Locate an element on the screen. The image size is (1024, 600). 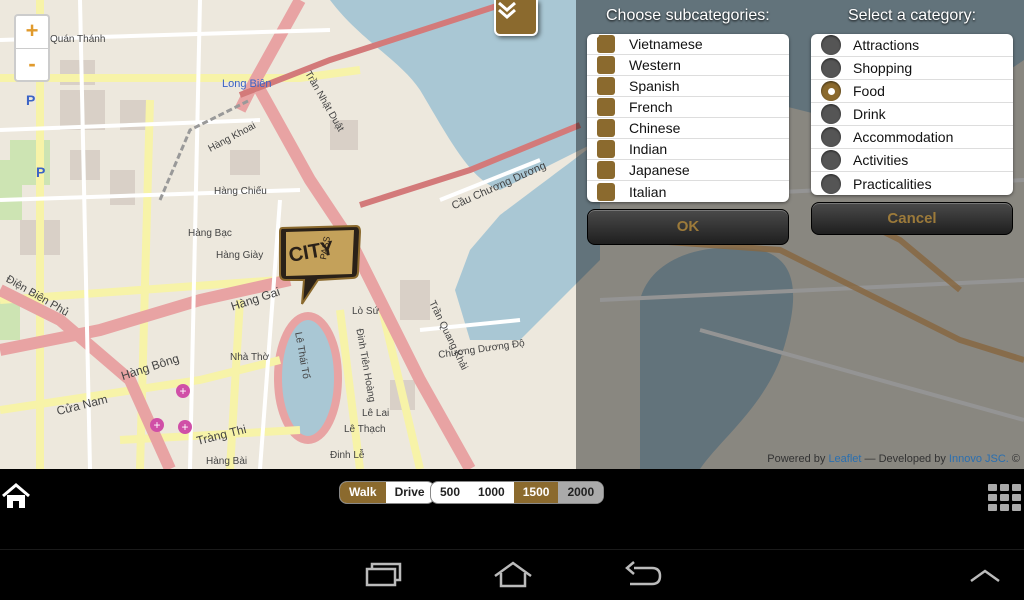
subcategory-item: Western is located at coordinates (688, 55).